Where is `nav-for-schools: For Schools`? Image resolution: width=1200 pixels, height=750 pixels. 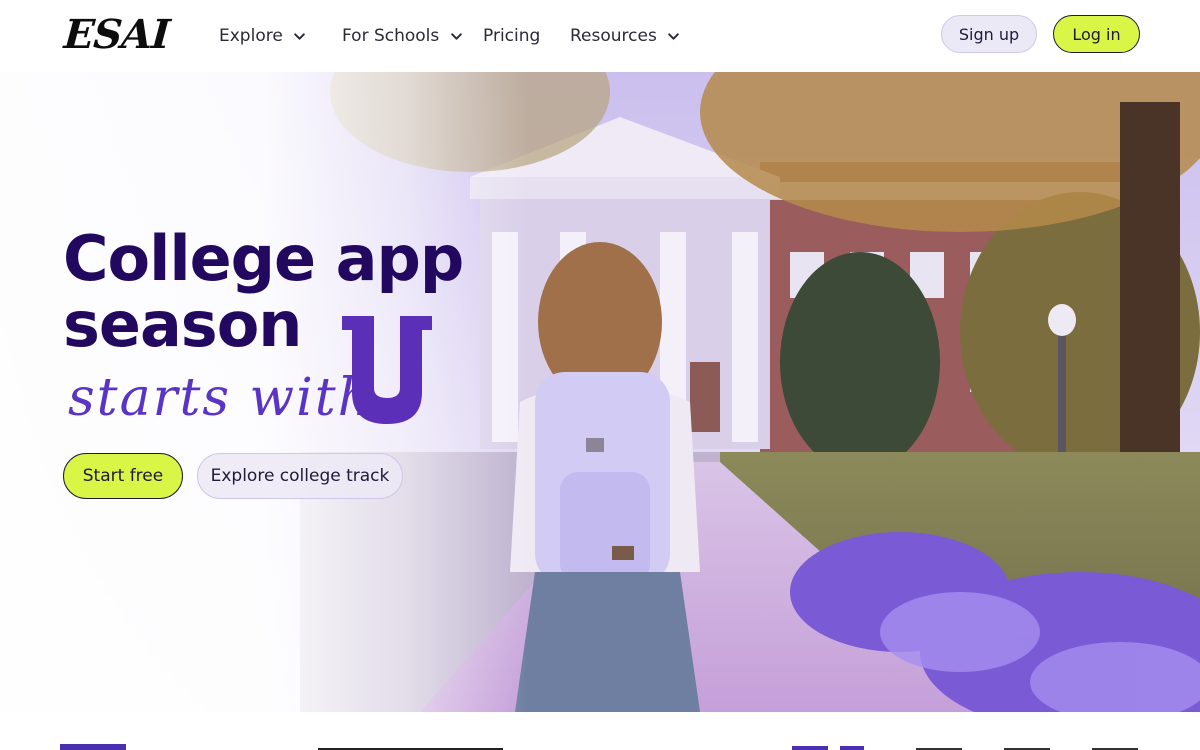 nav-for-schools: For Schools is located at coordinates (402, 36).